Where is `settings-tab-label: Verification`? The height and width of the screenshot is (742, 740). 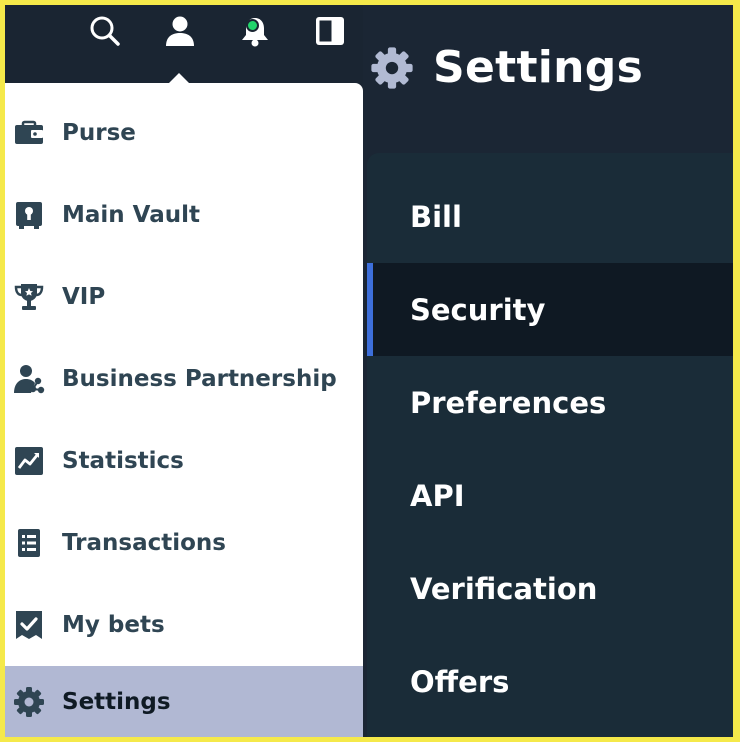 settings-tab-label: Verification is located at coordinates (504, 588).